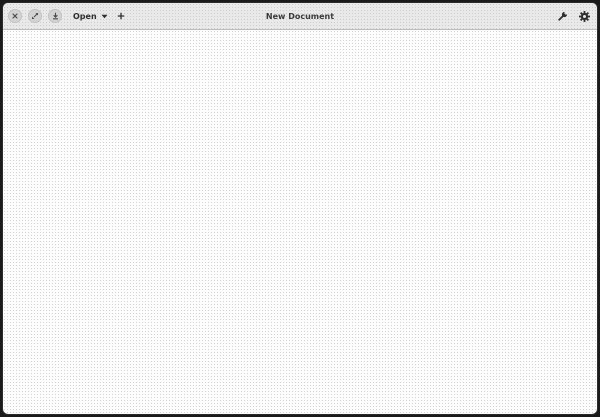 The height and width of the screenshot is (417, 600). I want to click on close-button, so click(15, 16).